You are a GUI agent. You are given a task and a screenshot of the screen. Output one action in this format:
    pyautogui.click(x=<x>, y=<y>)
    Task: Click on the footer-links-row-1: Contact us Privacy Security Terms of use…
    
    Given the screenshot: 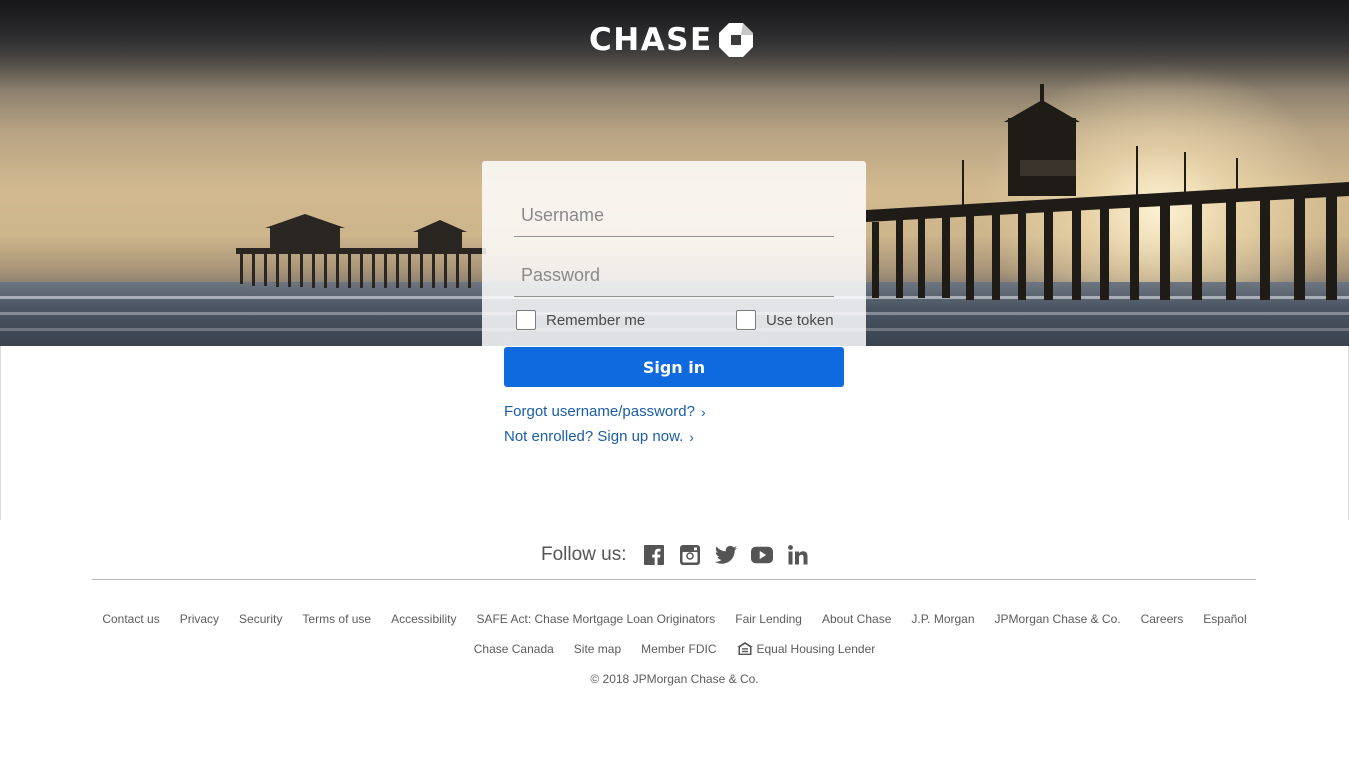 What is the action you would take?
    pyautogui.click(x=674, y=619)
    